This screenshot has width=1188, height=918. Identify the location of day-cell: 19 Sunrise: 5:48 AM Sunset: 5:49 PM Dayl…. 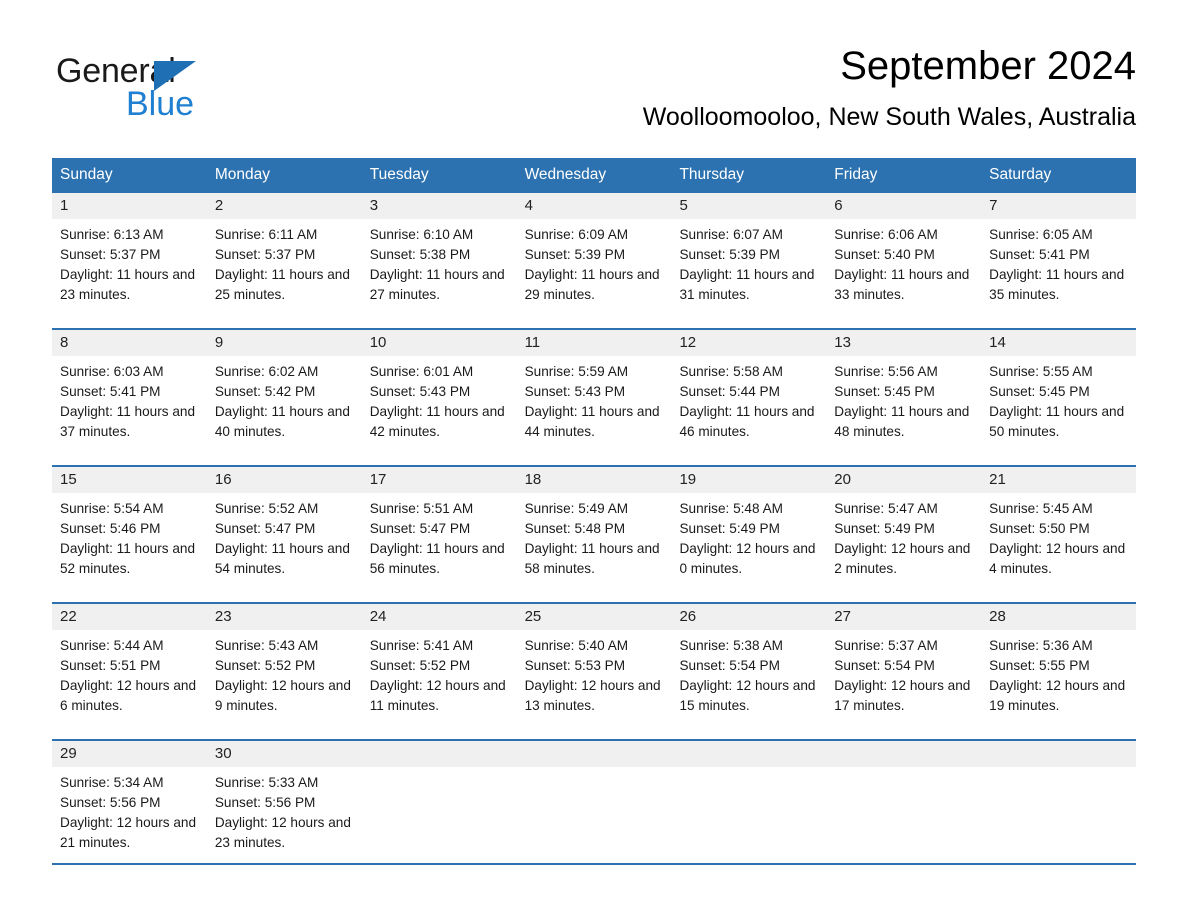
(749, 534).